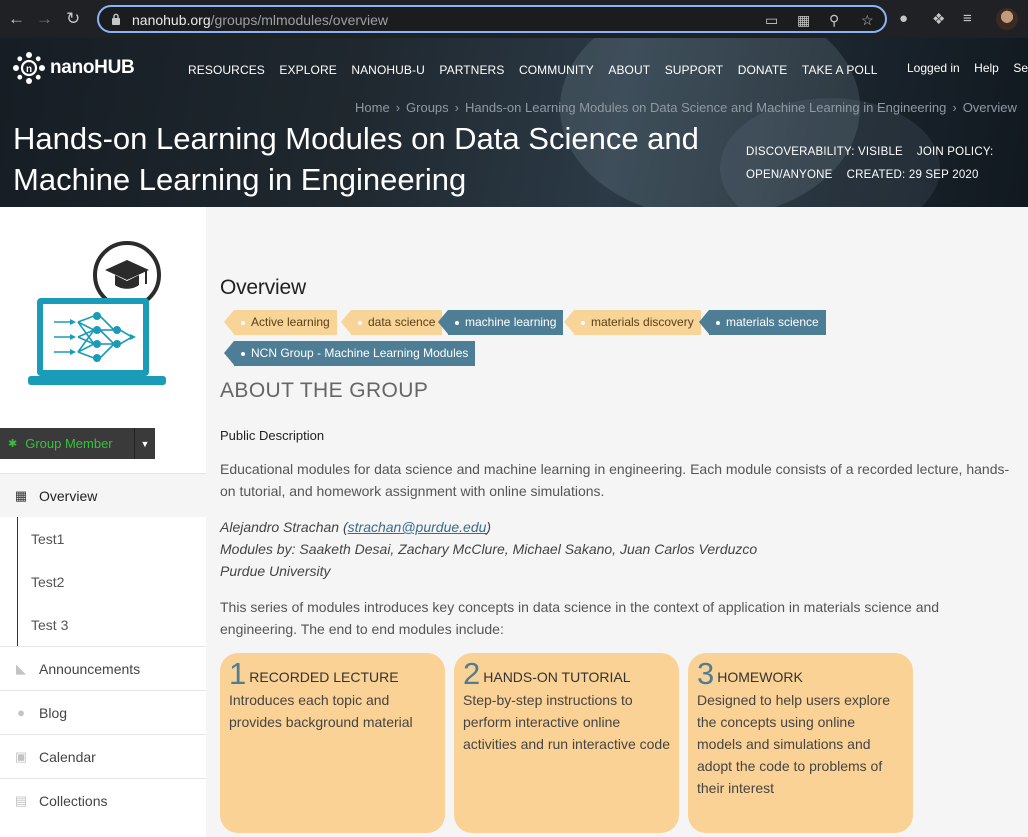 This screenshot has width=1028, height=837. I want to click on public-description-label: Public Description, so click(272, 435).